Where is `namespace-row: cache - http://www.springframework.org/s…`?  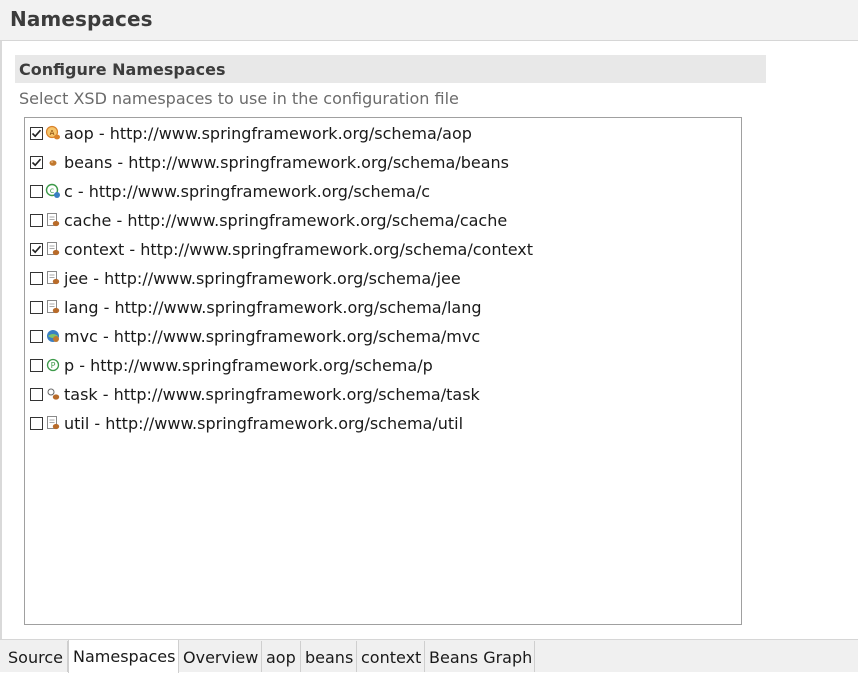 namespace-row: cache - http://www.springframework.org/s… is located at coordinates (380, 220).